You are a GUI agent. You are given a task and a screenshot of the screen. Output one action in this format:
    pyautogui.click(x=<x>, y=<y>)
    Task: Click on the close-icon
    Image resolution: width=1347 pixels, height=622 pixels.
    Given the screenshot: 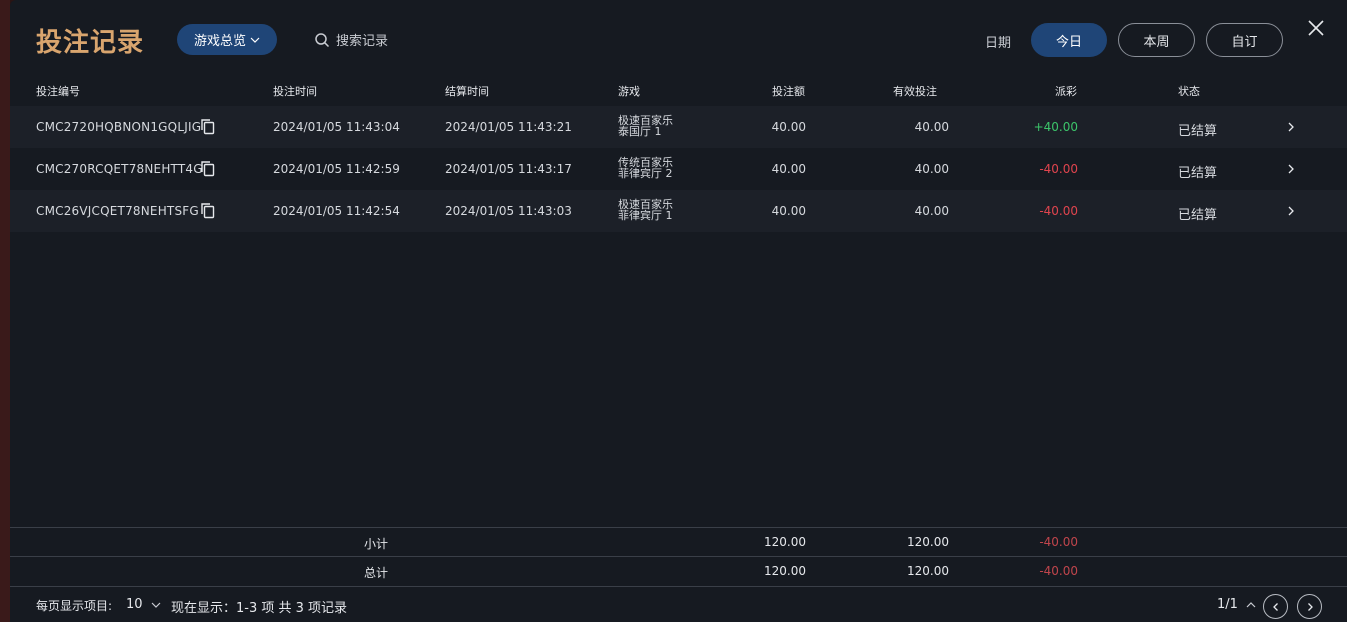 What is the action you would take?
    pyautogui.click(x=1316, y=28)
    